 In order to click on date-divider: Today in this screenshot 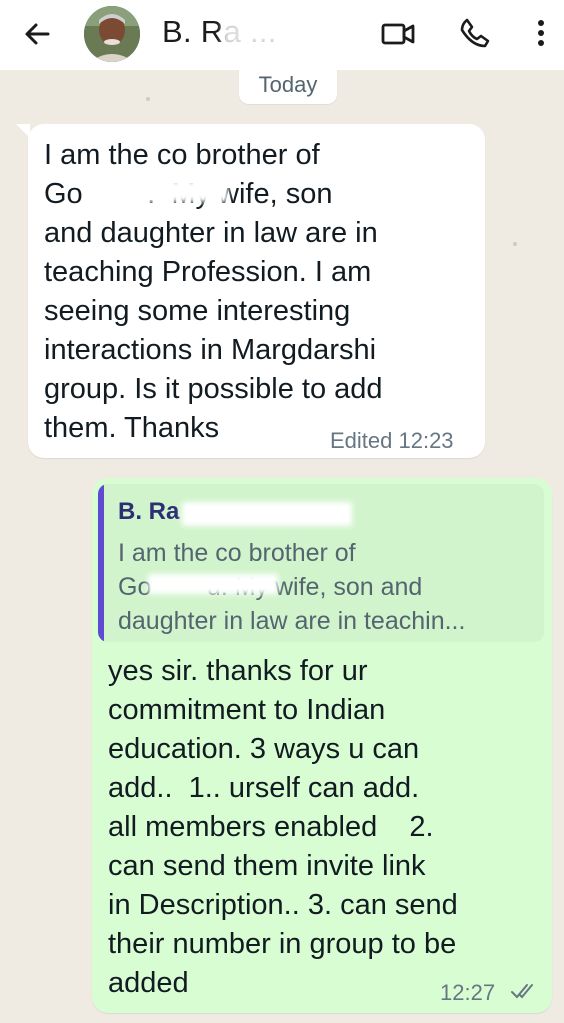, I will do `click(288, 83)`.